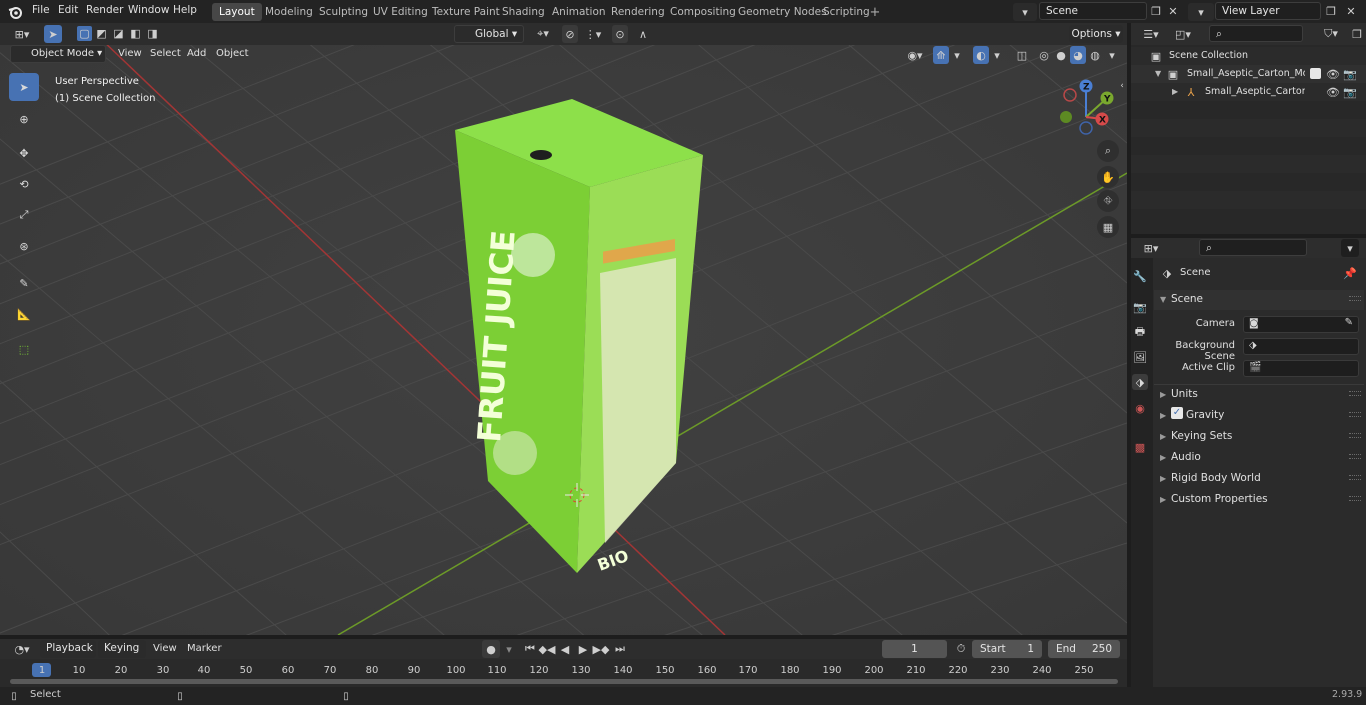  I want to click on shading-dropdown-icon: ▾, so click(1112, 55).